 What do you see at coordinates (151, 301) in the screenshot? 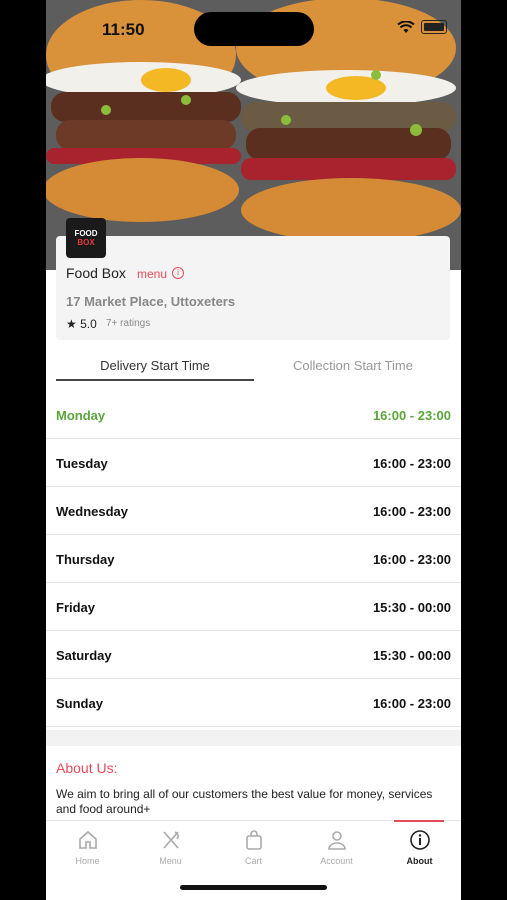
I see `restaurant-address: 17 Market Place, Uttoxeters` at bounding box center [151, 301].